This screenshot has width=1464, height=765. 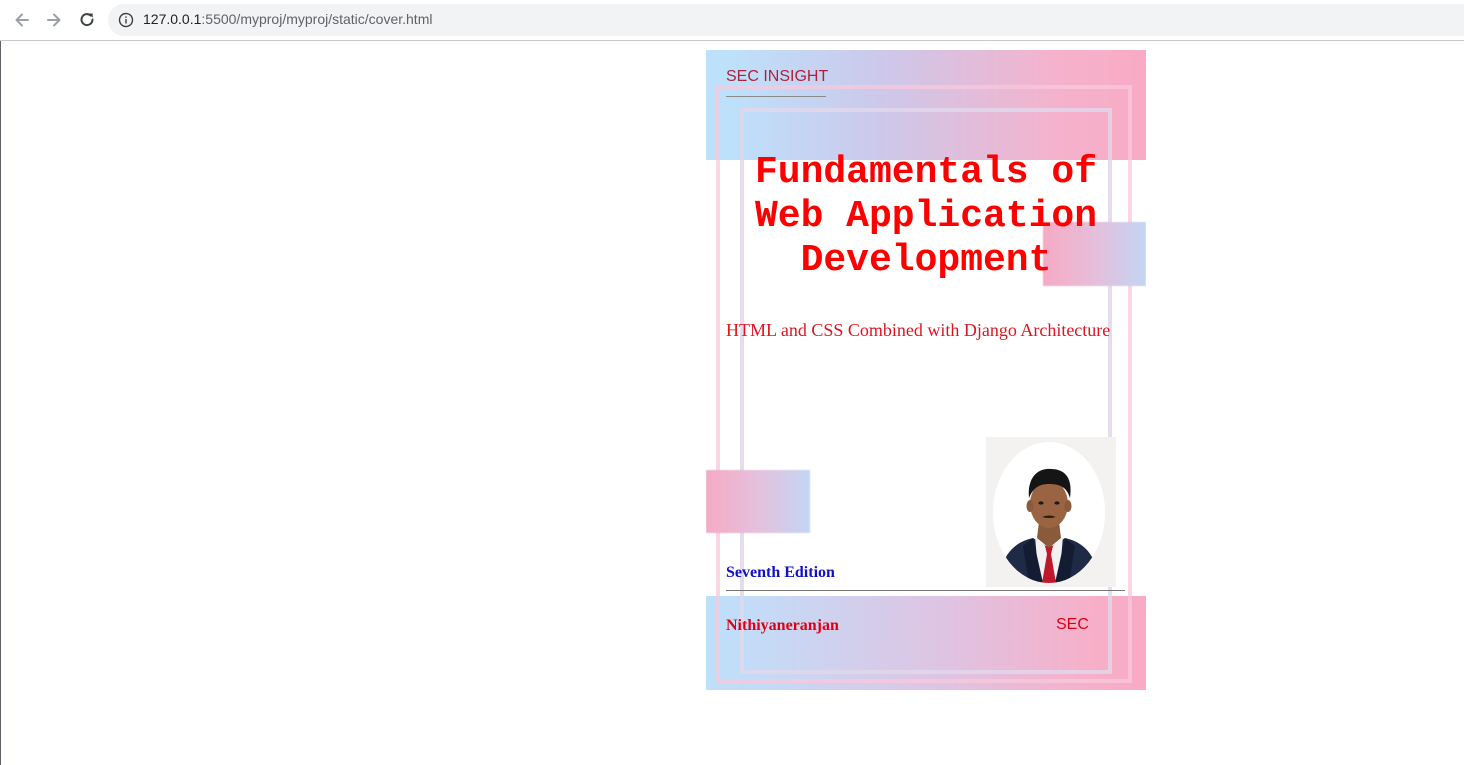 I want to click on edition-label: Seventh Edition, so click(x=780, y=572).